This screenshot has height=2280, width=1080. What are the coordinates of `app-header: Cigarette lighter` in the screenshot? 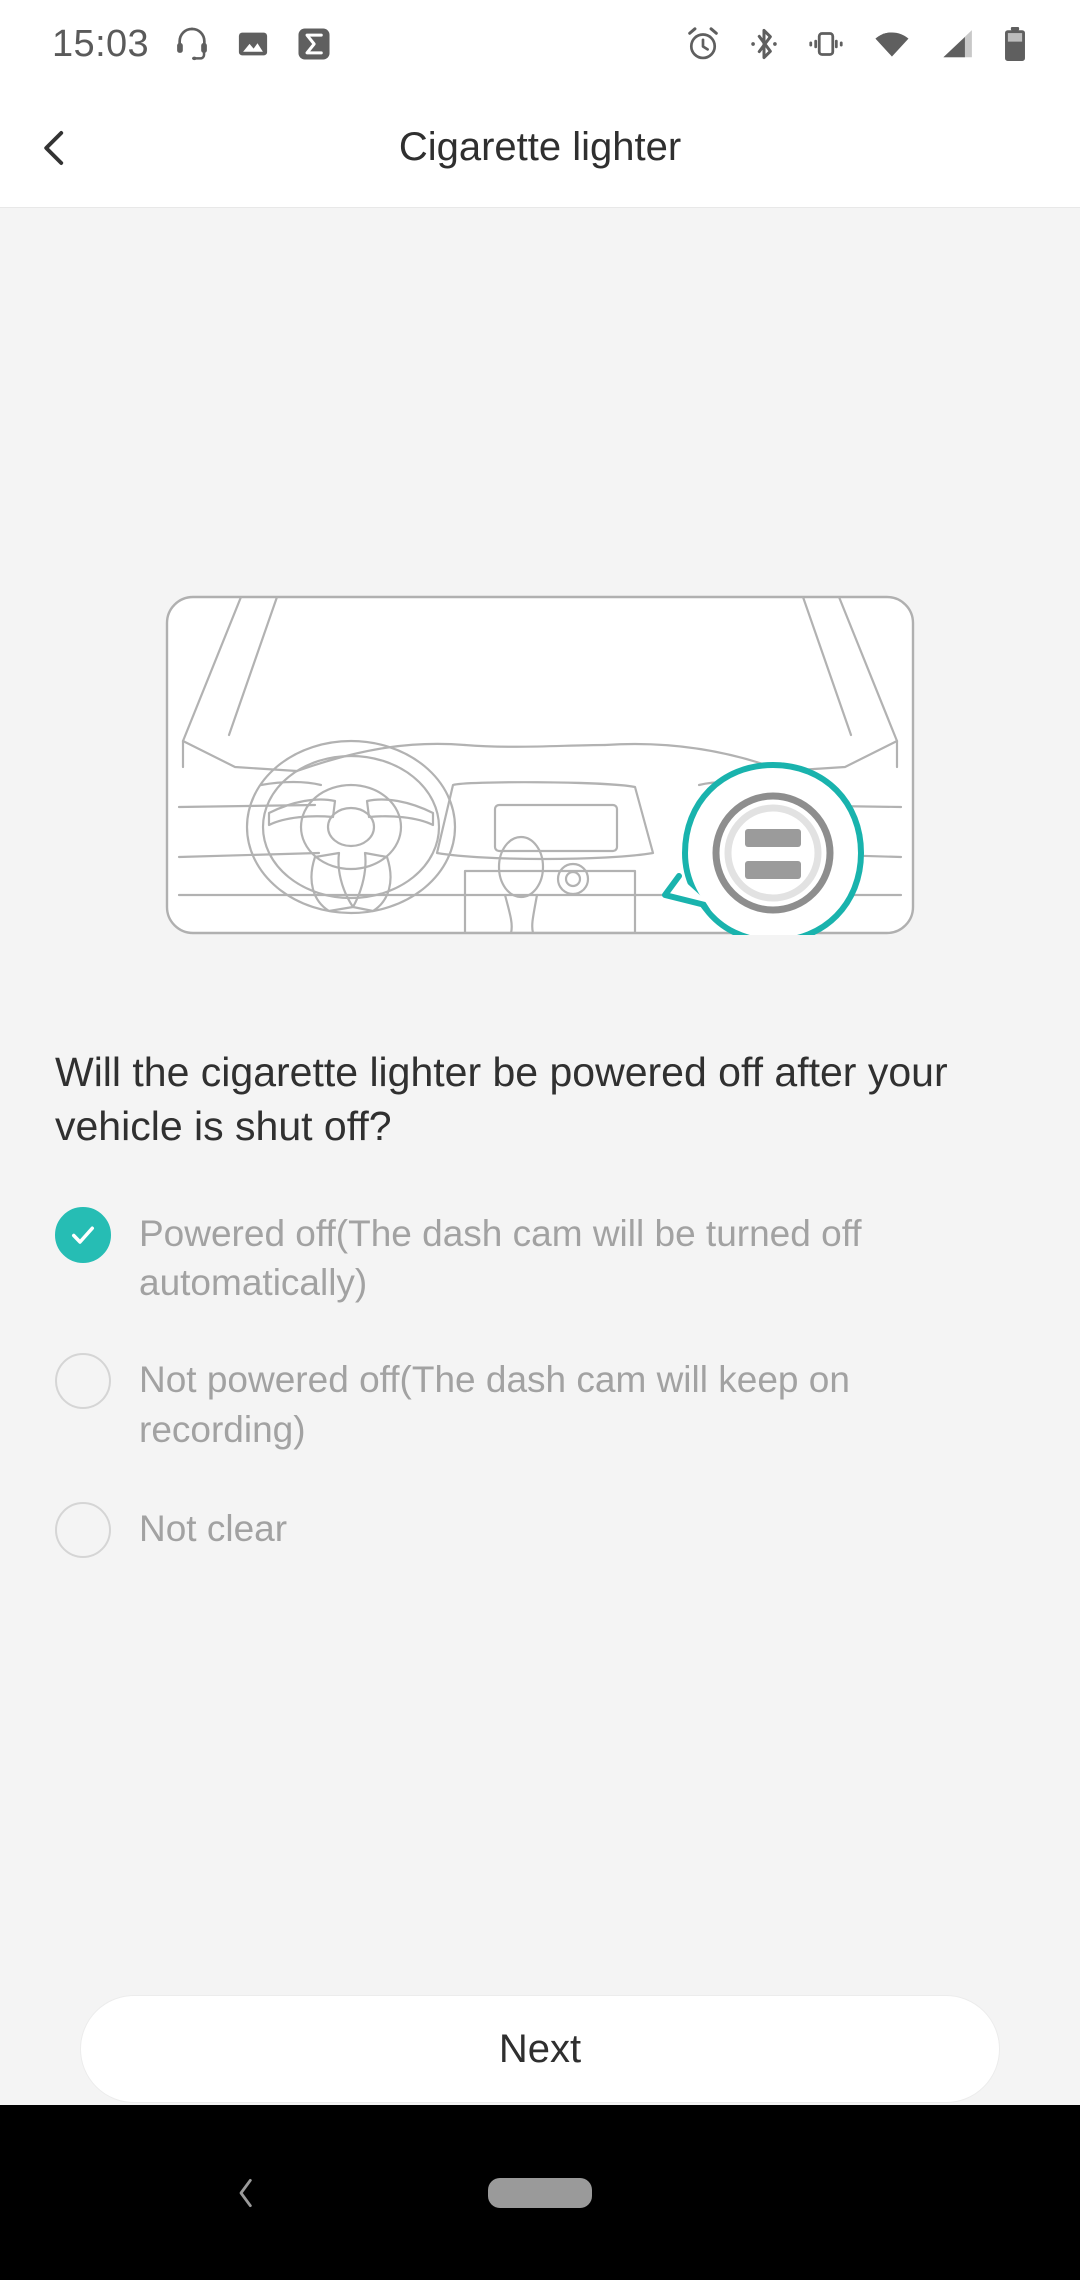 It's located at (540, 148).